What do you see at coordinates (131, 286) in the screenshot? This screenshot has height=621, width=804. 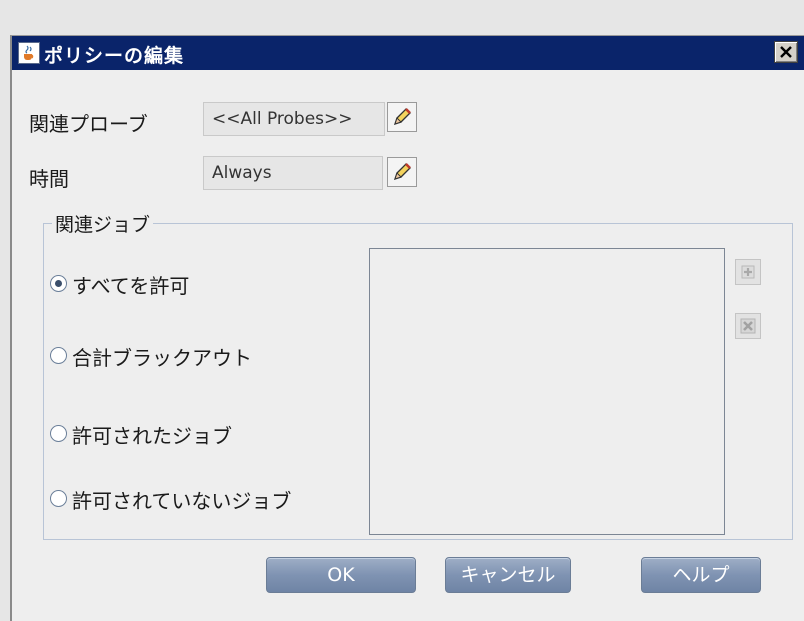 I see `radio-label: すべてを許可` at bounding box center [131, 286].